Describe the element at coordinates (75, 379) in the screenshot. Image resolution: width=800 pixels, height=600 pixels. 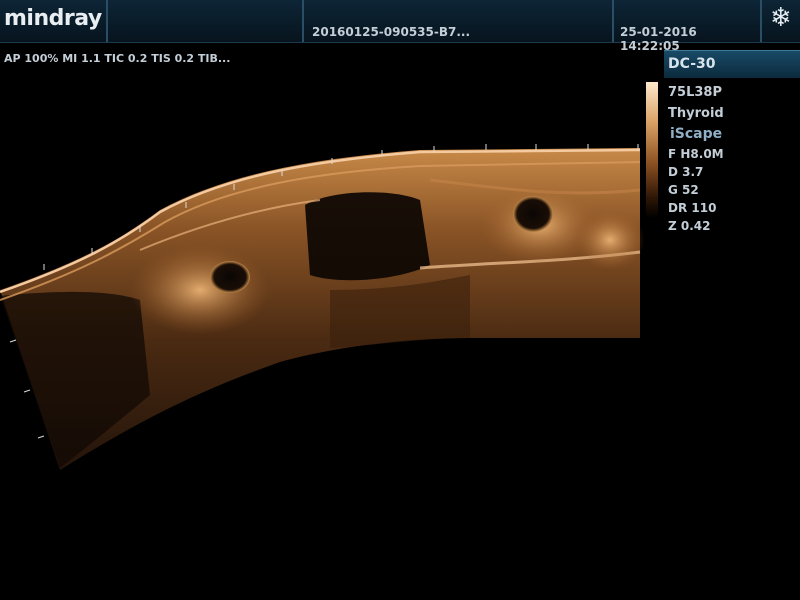
I see `shadow-left` at that location.